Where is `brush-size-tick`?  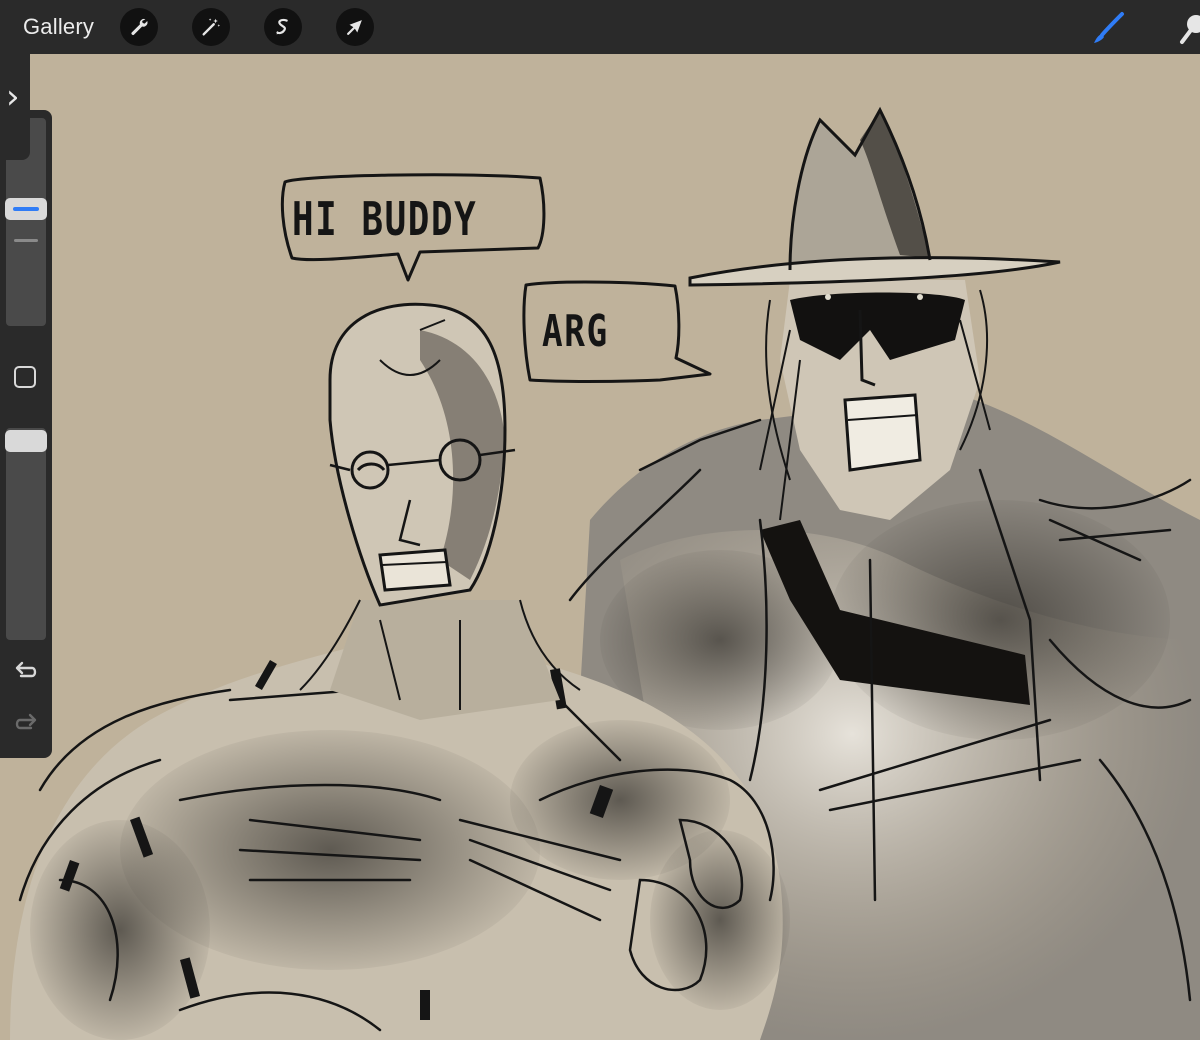 brush-size-tick is located at coordinates (26, 240).